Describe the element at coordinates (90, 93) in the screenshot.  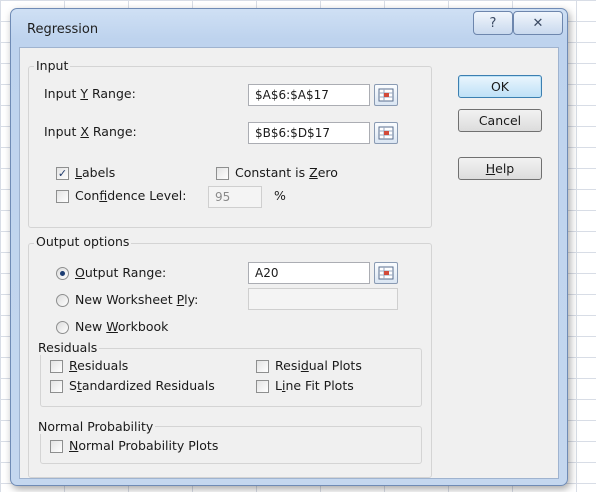
I see `input-y-range-label: Input Y Range:` at that location.